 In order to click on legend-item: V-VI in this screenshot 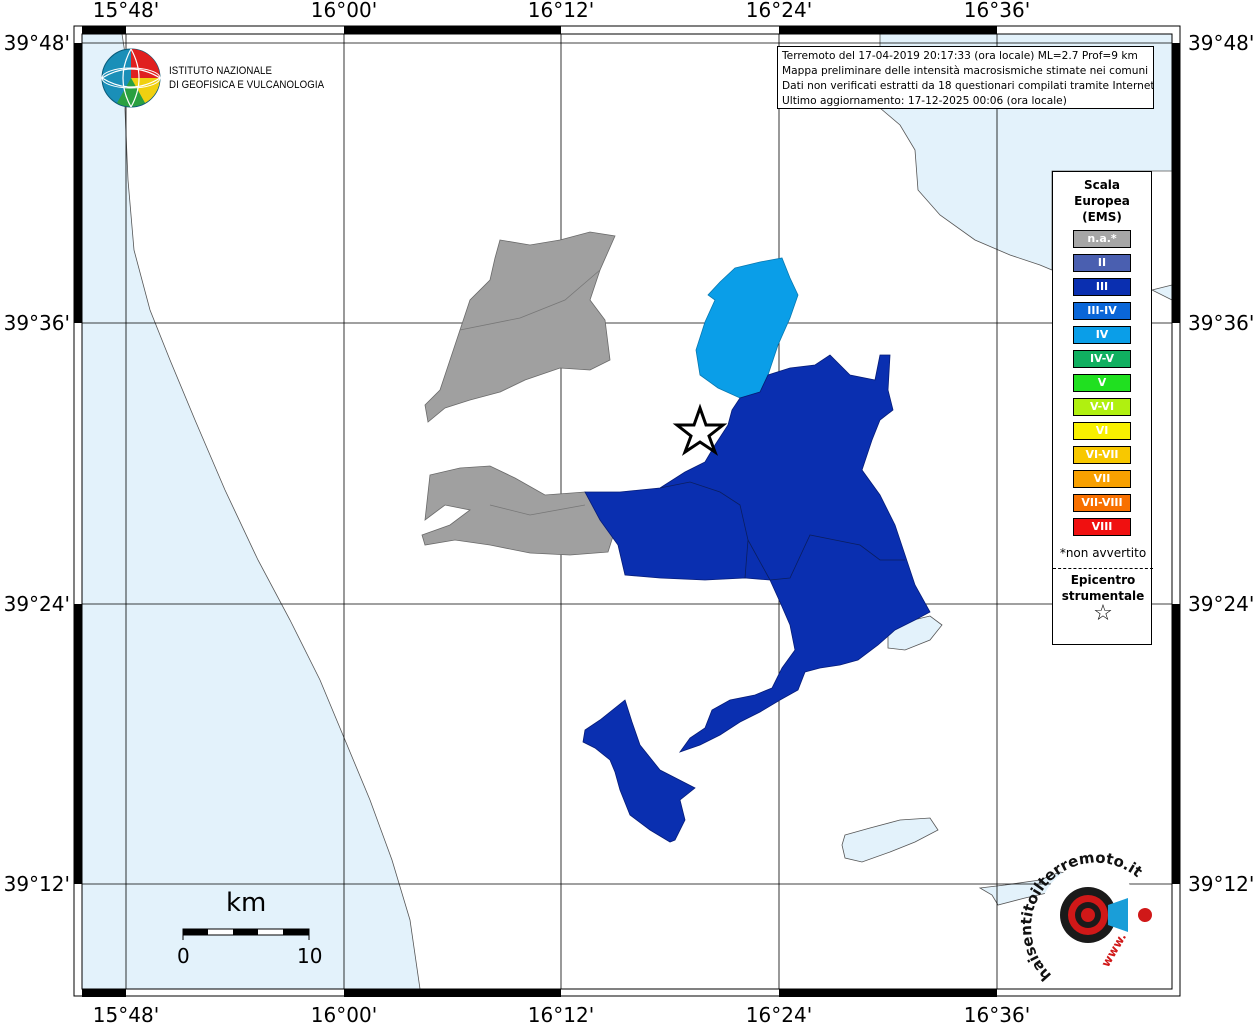, I will do `click(1102, 407)`.